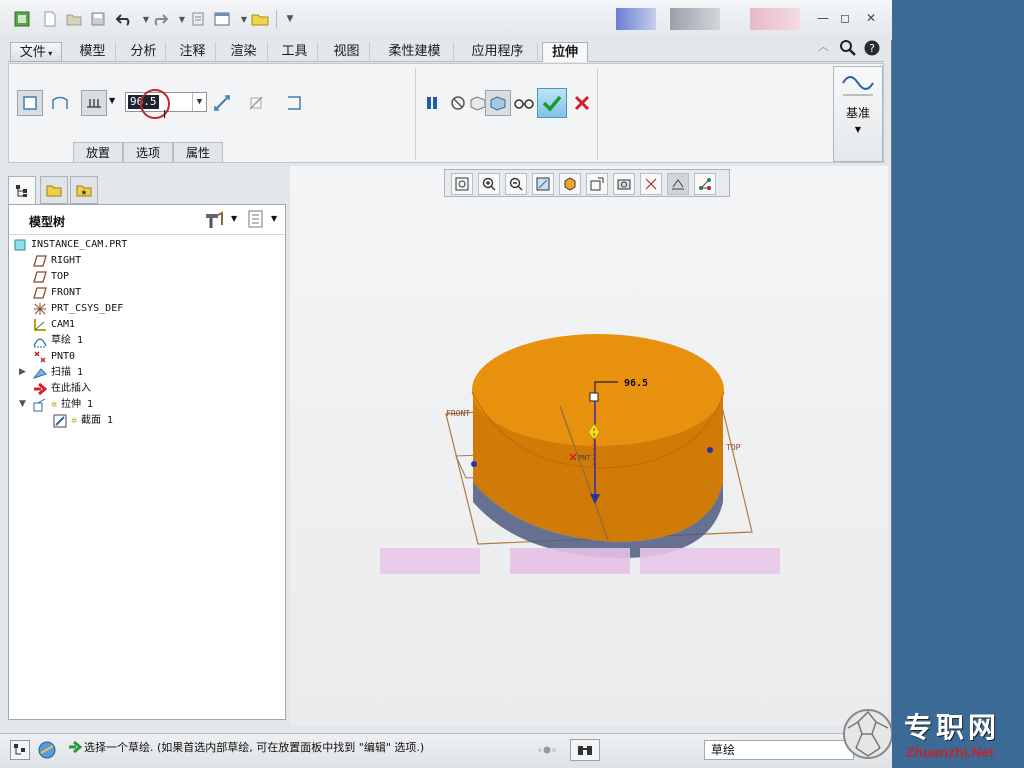 This screenshot has width=1024, height=768. Describe the element at coordinates (54, 190) in the screenshot. I see `folder-browser-tab-icon` at that location.